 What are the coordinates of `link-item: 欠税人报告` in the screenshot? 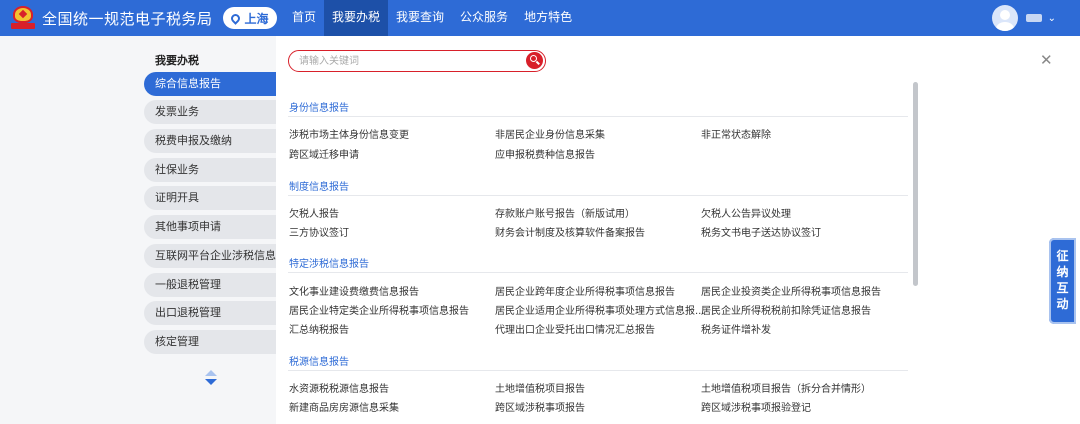 It's located at (314, 212).